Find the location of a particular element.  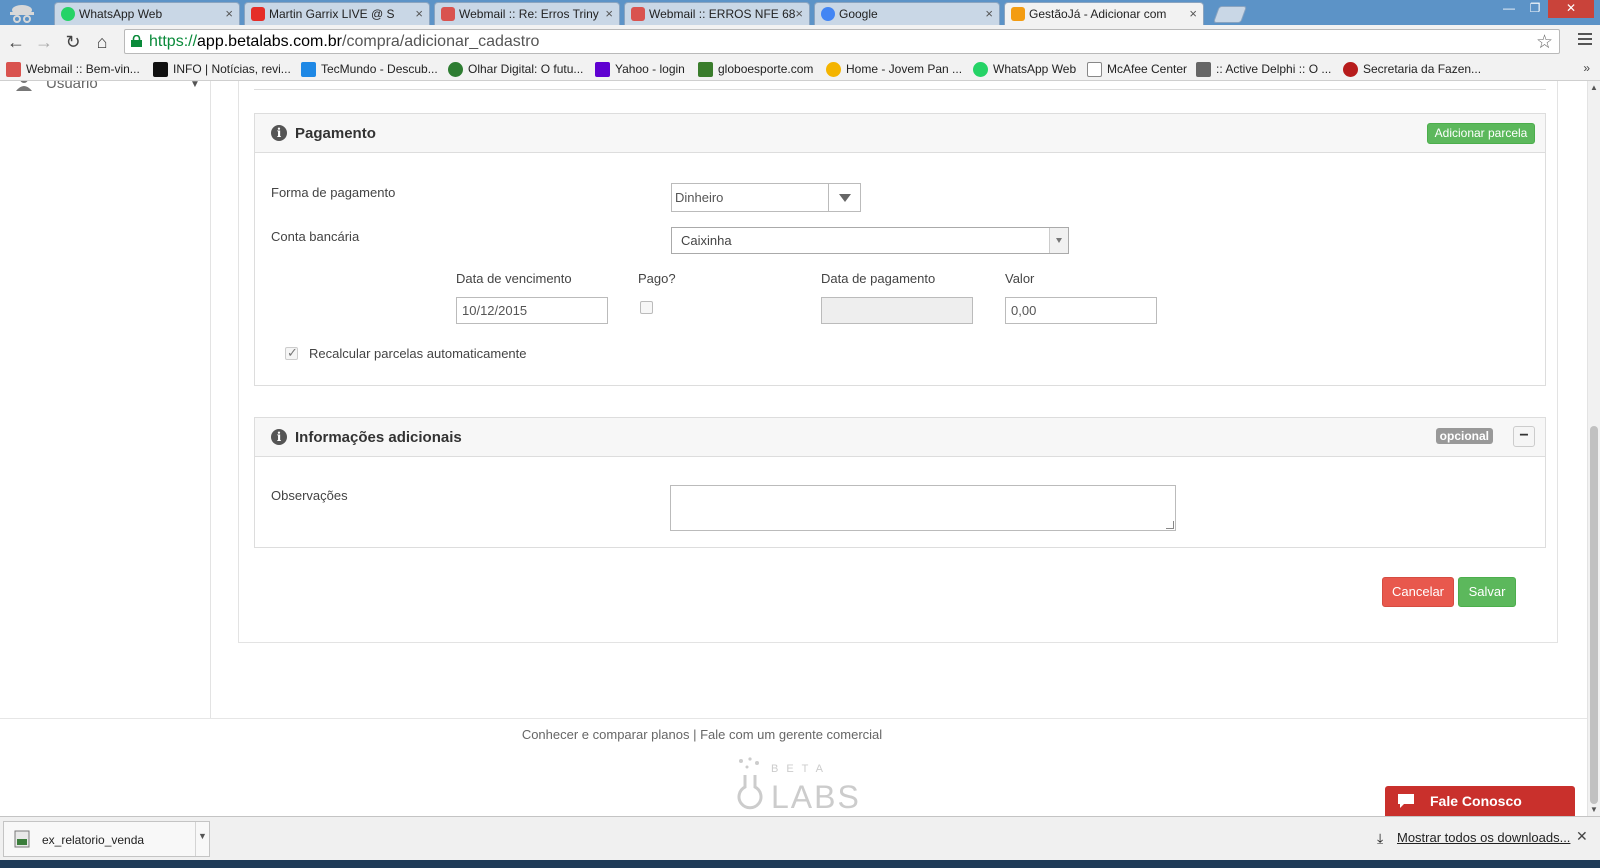

chat-widget-button: Fale Conosco is located at coordinates (1480, 801).